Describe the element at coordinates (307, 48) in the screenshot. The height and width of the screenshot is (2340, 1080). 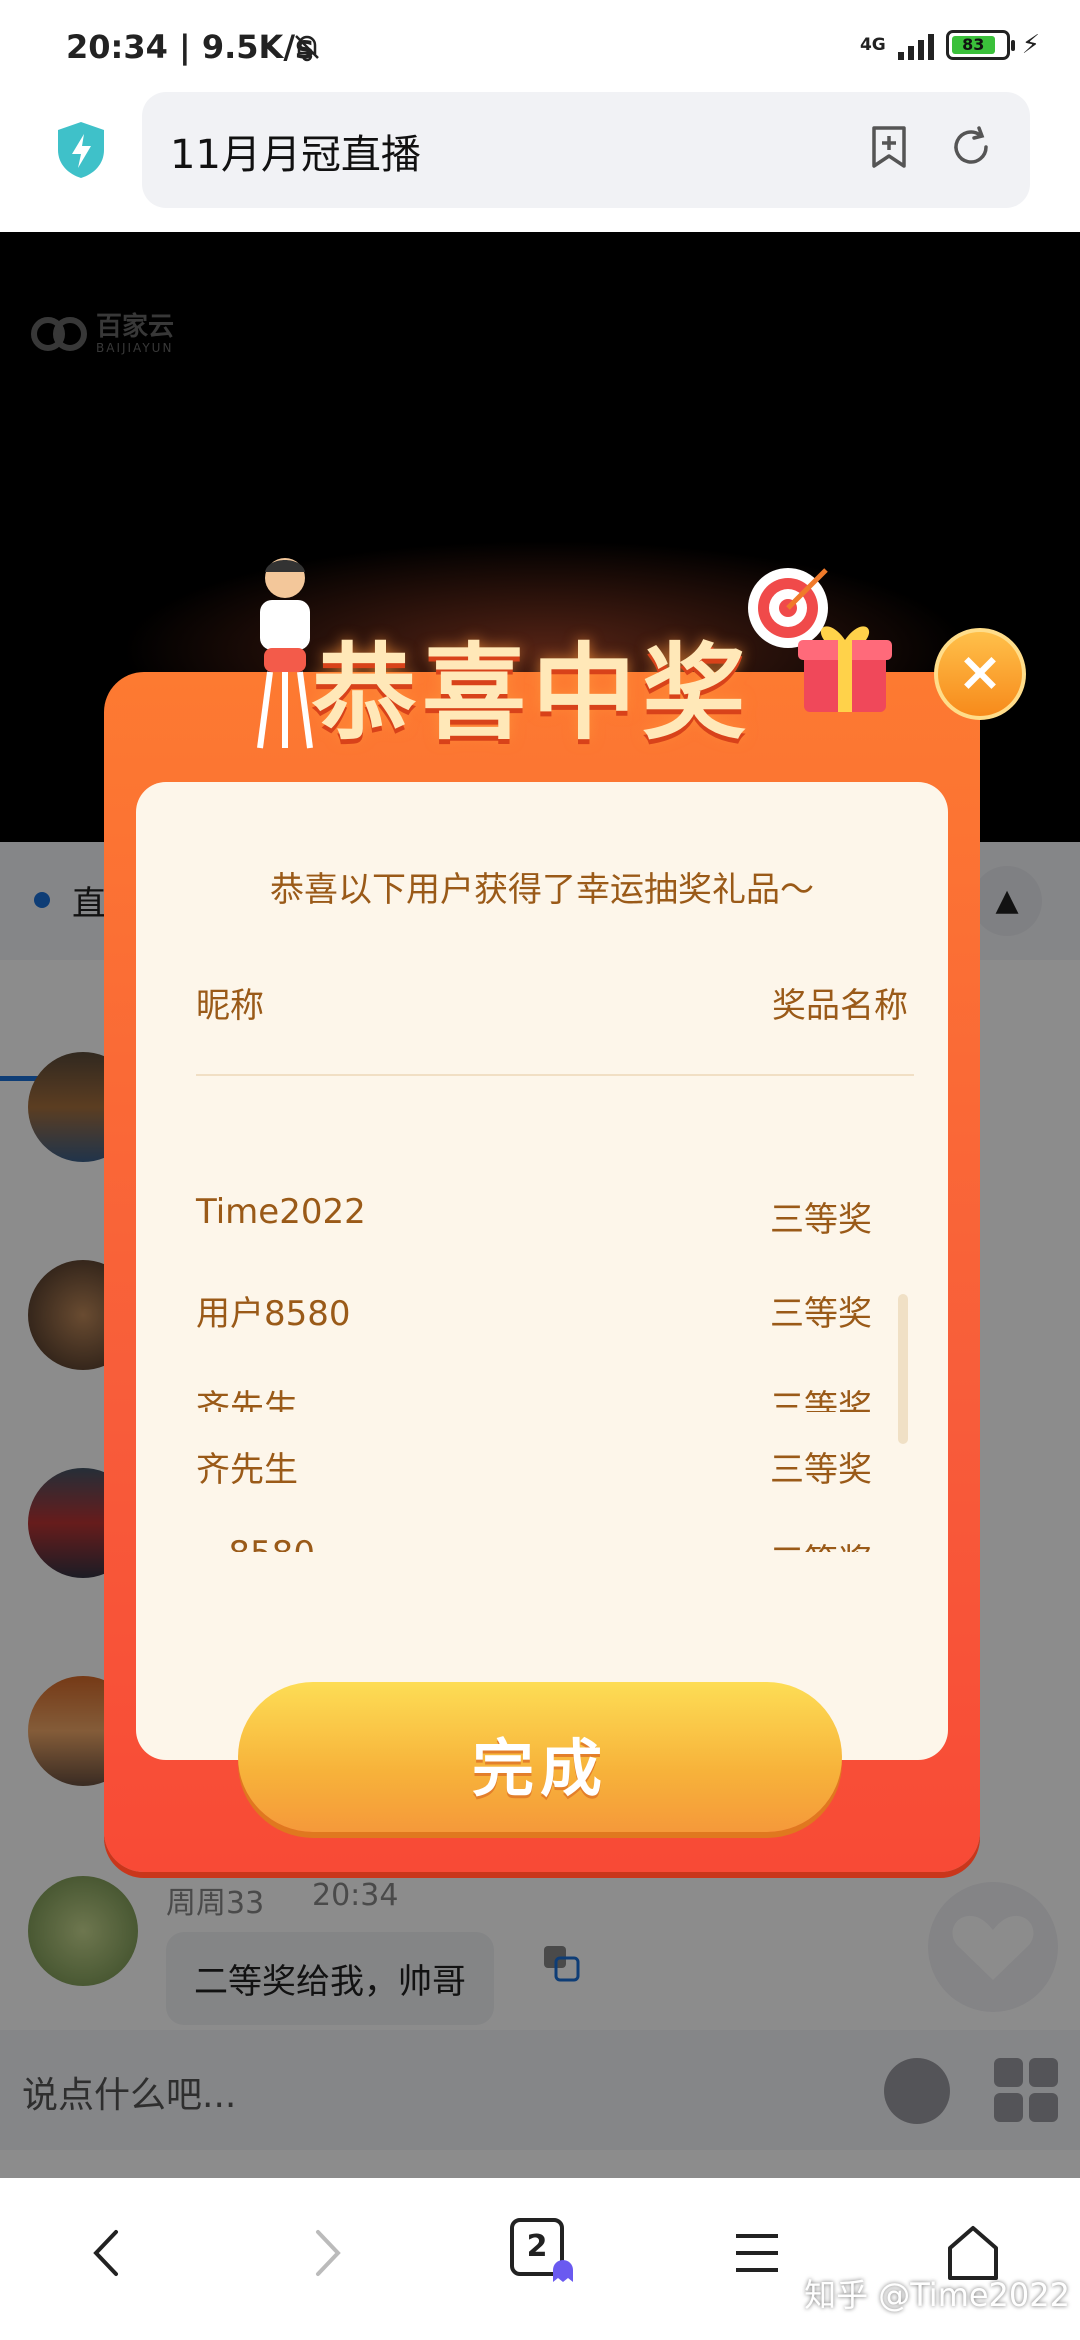
I see `bell-muted-icon` at that location.